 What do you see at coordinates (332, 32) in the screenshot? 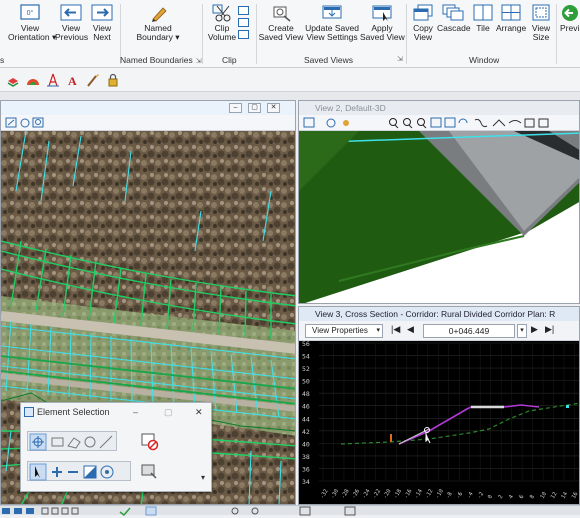
I see `update-saved-view-label: Update Saved View Settings` at bounding box center [332, 32].